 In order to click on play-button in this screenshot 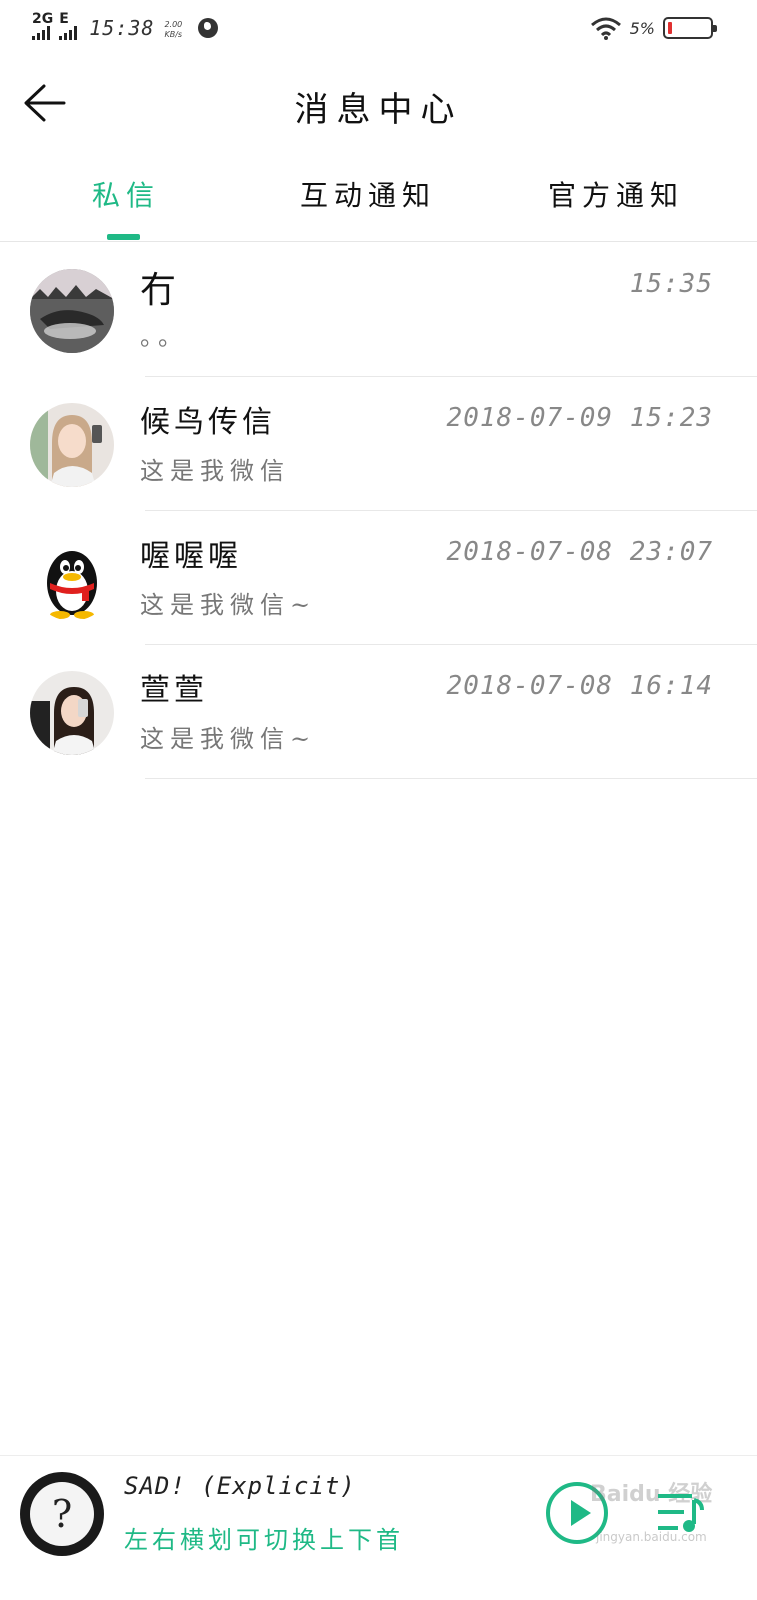, I will do `click(577, 1513)`.